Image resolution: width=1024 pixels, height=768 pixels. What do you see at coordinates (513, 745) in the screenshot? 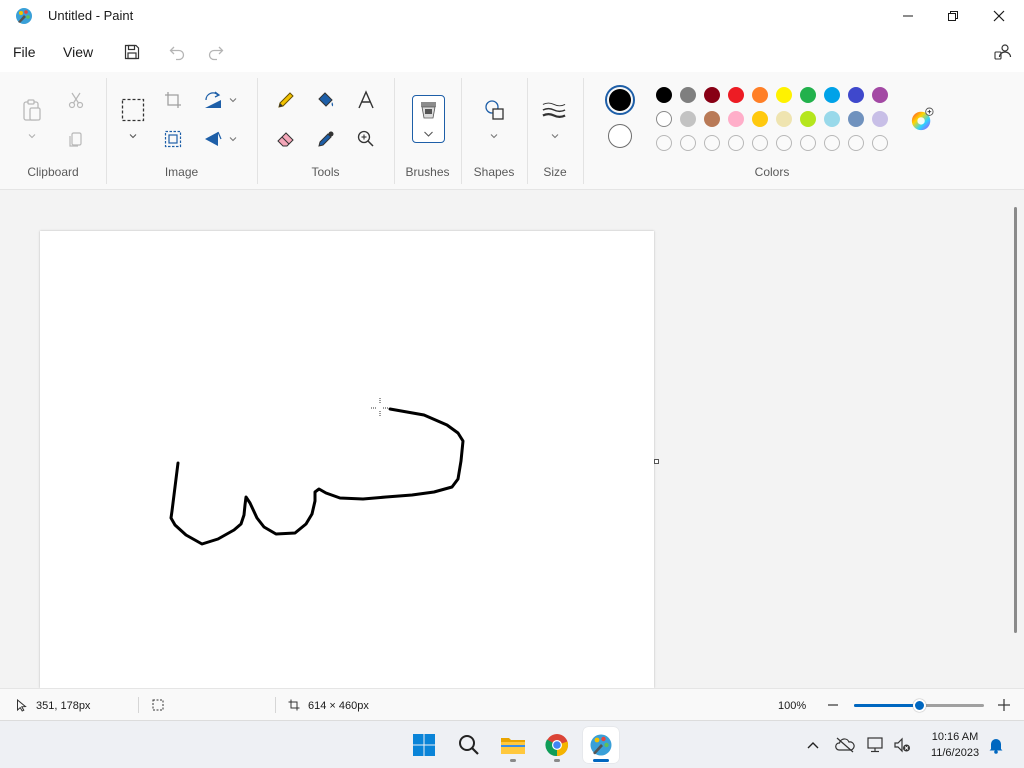
I see `file-explorer-button` at bounding box center [513, 745].